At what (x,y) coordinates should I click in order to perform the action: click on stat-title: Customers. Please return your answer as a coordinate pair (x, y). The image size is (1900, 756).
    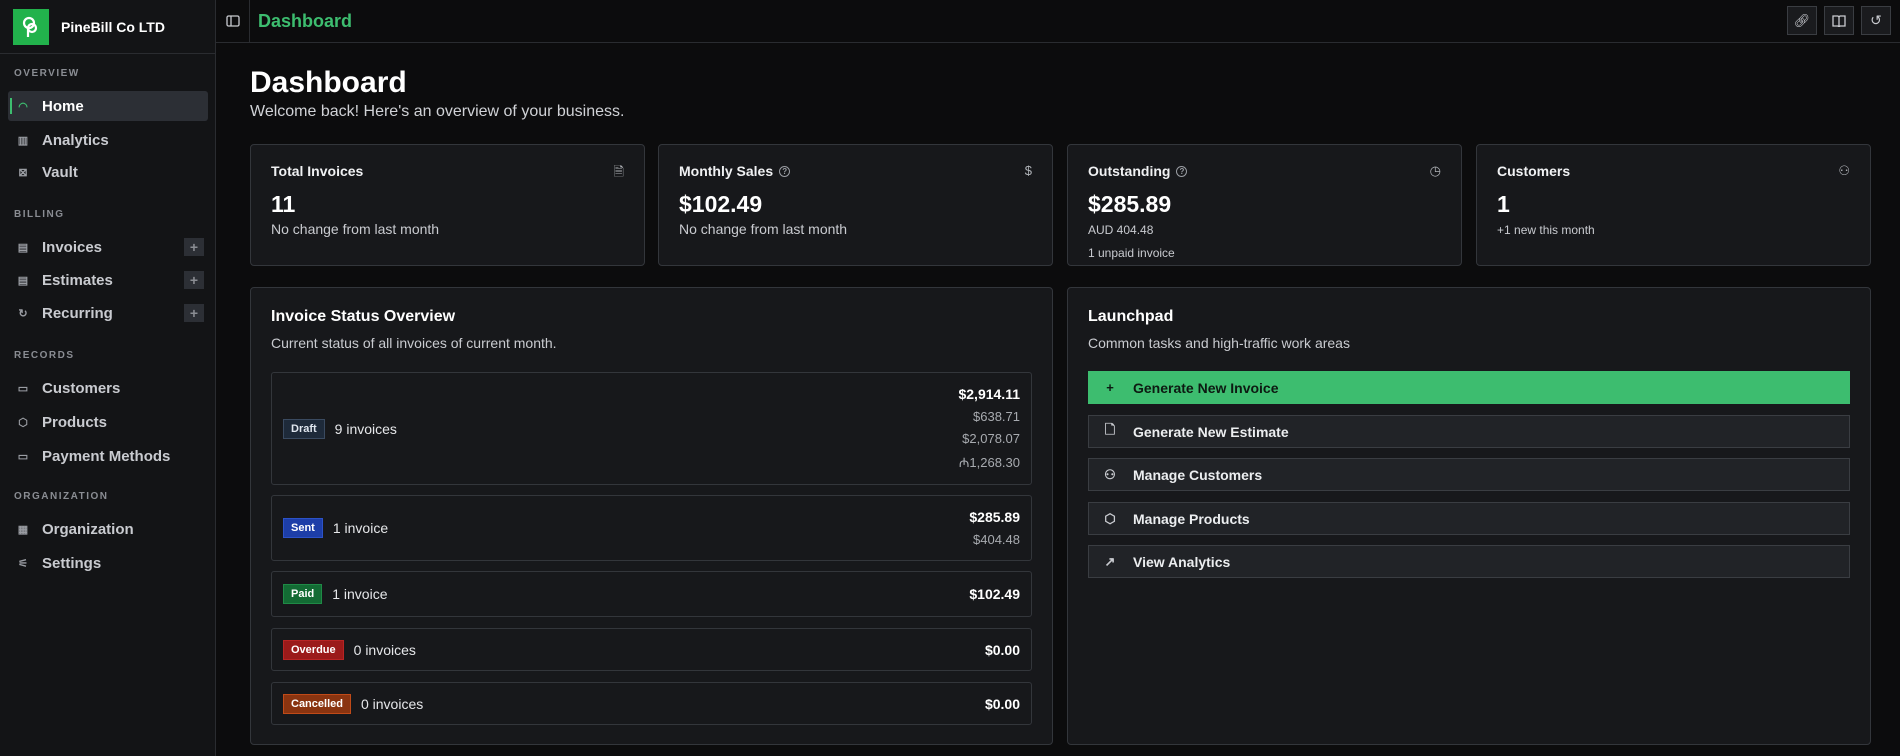
    Looking at the image, I should click on (1534, 171).